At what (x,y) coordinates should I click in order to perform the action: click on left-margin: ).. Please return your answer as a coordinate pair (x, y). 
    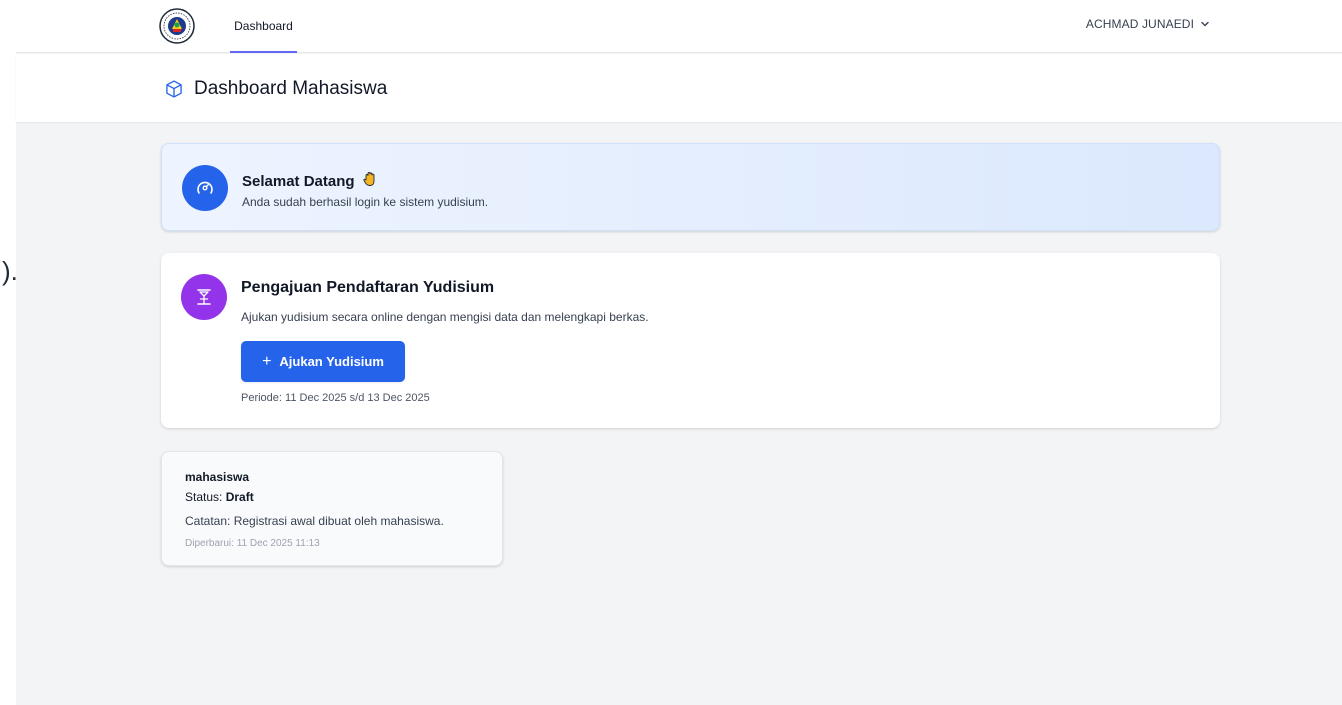
    Looking at the image, I should click on (9, 352).